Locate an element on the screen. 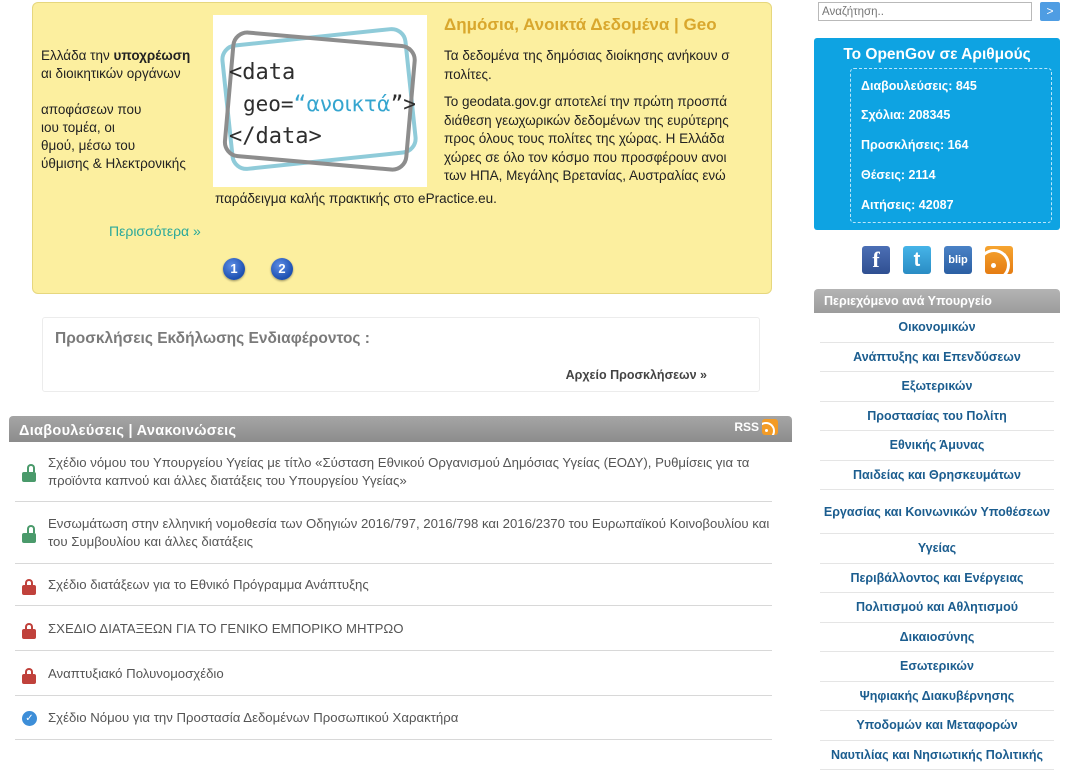 This screenshot has height=773, width=1071. stat-applications: Αιτήσεις: 42087 is located at coordinates (907, 205).